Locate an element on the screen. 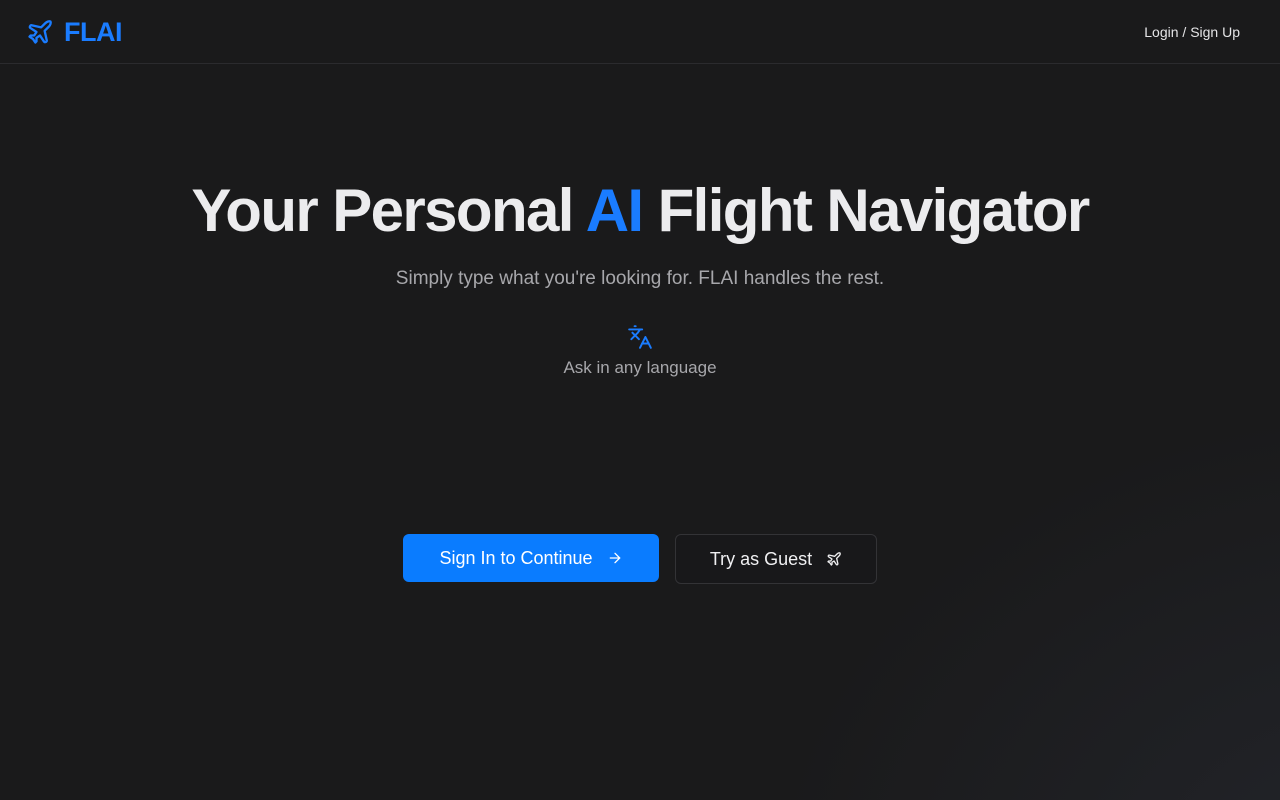 This screenshot has height=800, width=1280. language-feature-label: Ask in any language is located at coordinates (640, 367).